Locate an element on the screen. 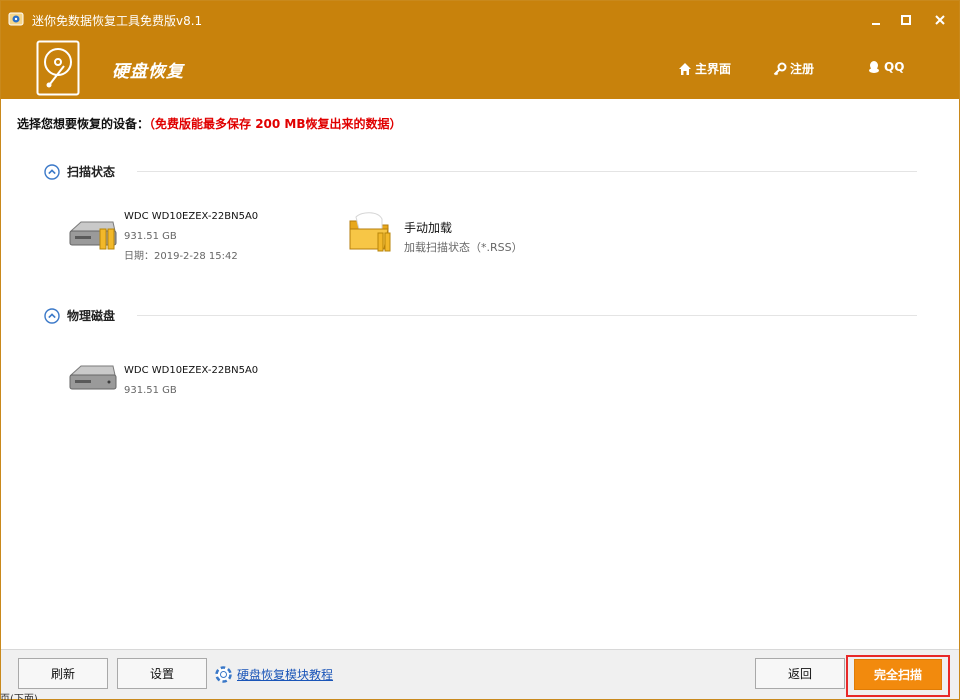 The width and height of the screenshot is (960, 700). app-icon is located at coordinates (16, 19).